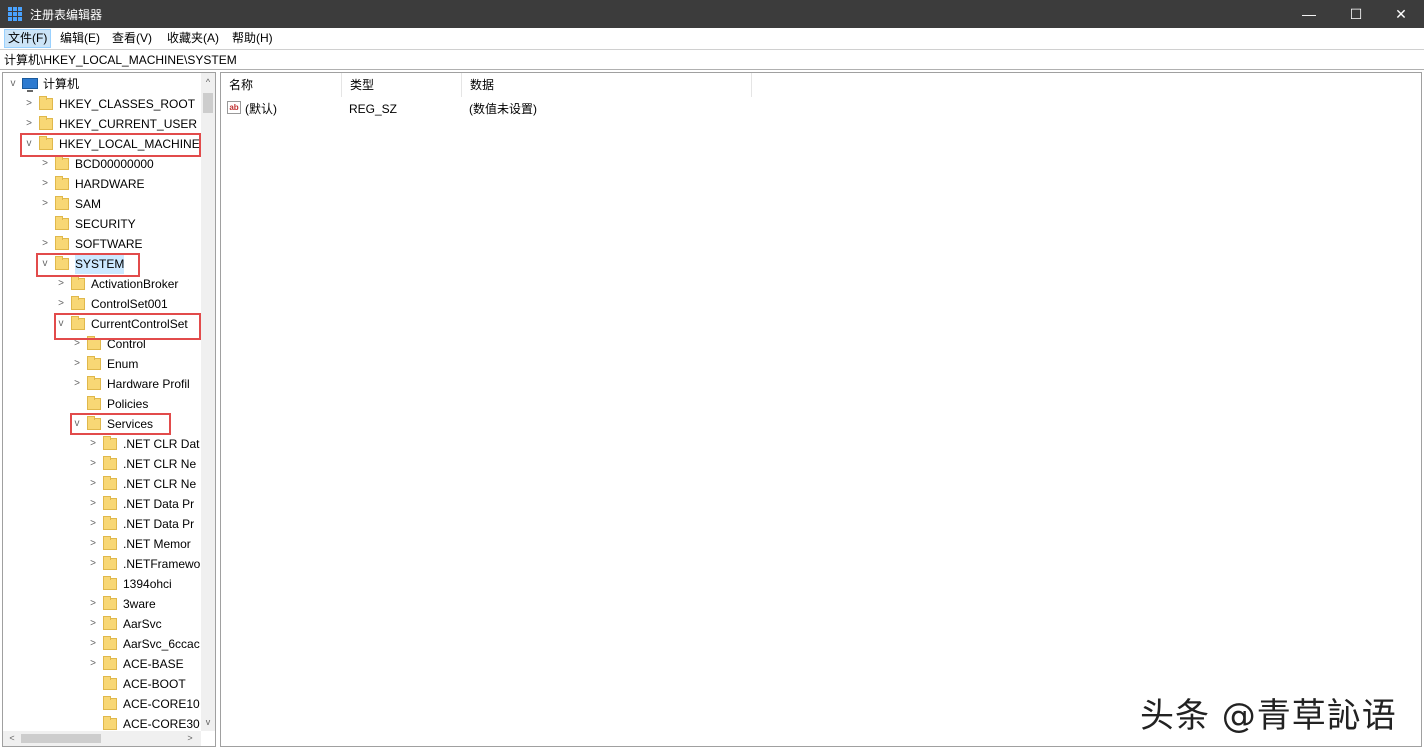  I want to click on computer-icon, so click(30, 85).